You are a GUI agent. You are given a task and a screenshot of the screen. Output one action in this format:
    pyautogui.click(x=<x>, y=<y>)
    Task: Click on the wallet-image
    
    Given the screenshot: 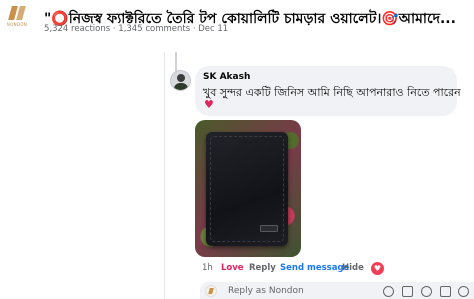 What is the action you would take?
    pyautogui.click(x=247, y=189)
    